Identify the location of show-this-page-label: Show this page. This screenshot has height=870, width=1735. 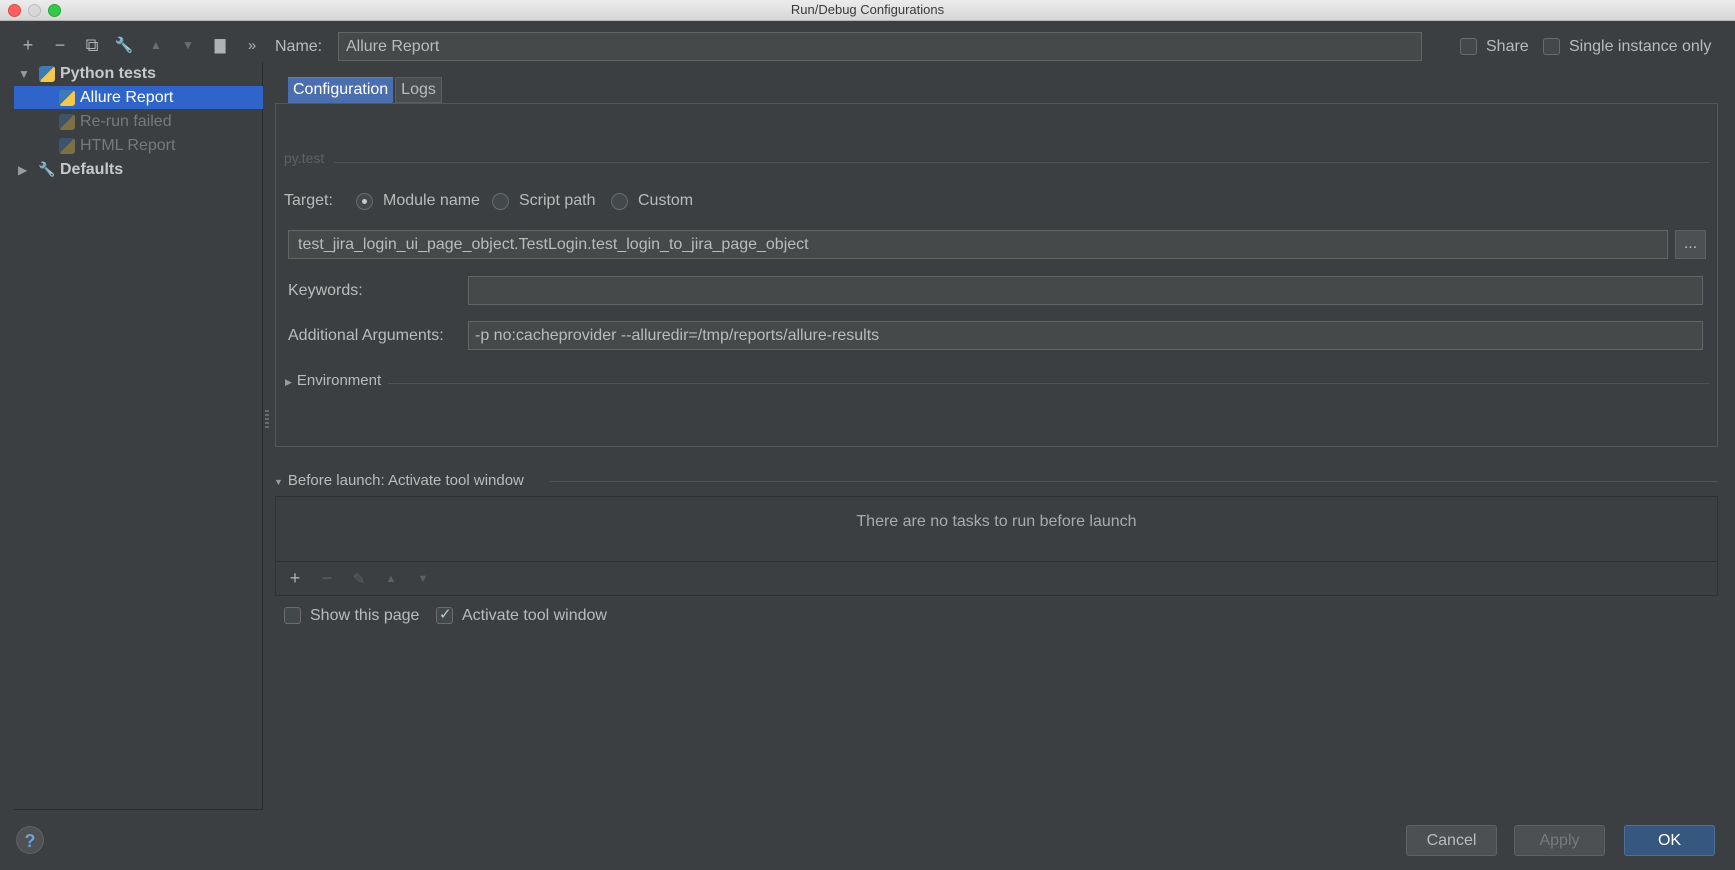
(365, 615).